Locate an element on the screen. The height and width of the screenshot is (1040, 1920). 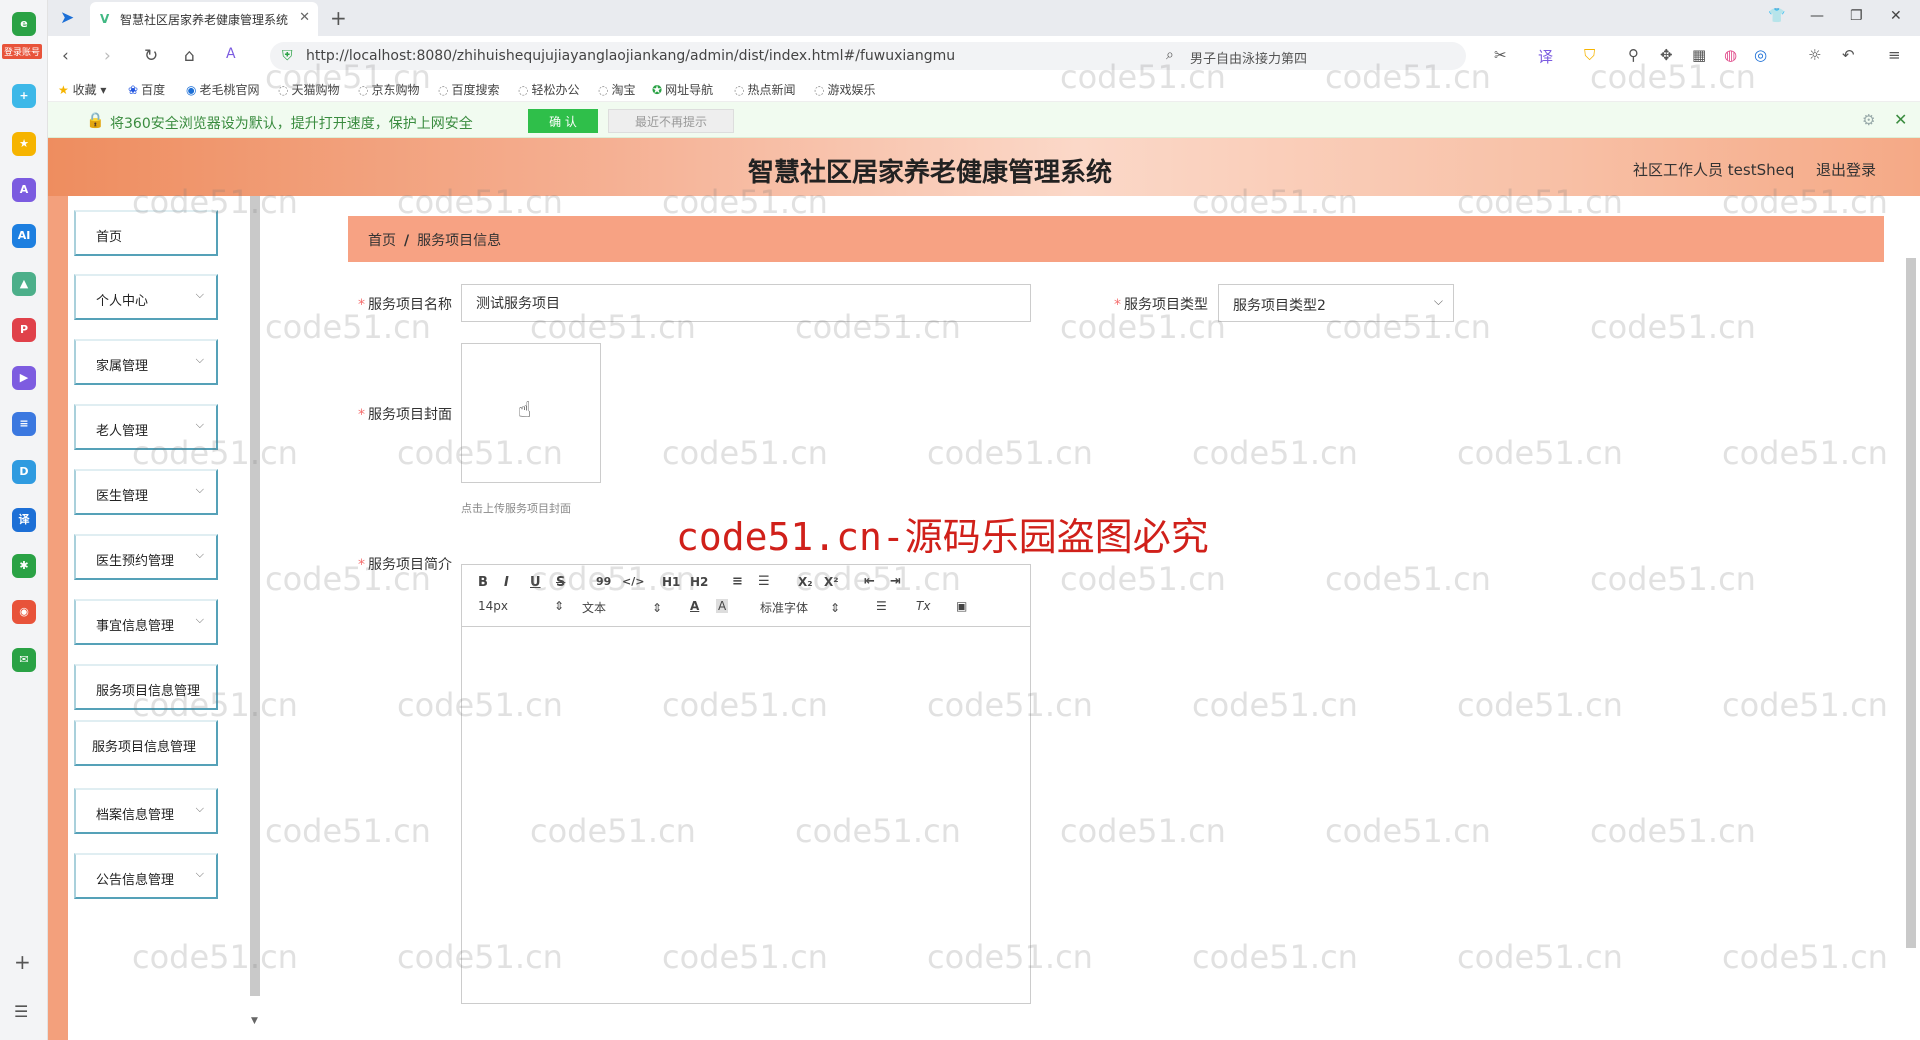
sidebar-item-matters: 事宜信息管理 ⌵ is located at coordinates (146, 622).